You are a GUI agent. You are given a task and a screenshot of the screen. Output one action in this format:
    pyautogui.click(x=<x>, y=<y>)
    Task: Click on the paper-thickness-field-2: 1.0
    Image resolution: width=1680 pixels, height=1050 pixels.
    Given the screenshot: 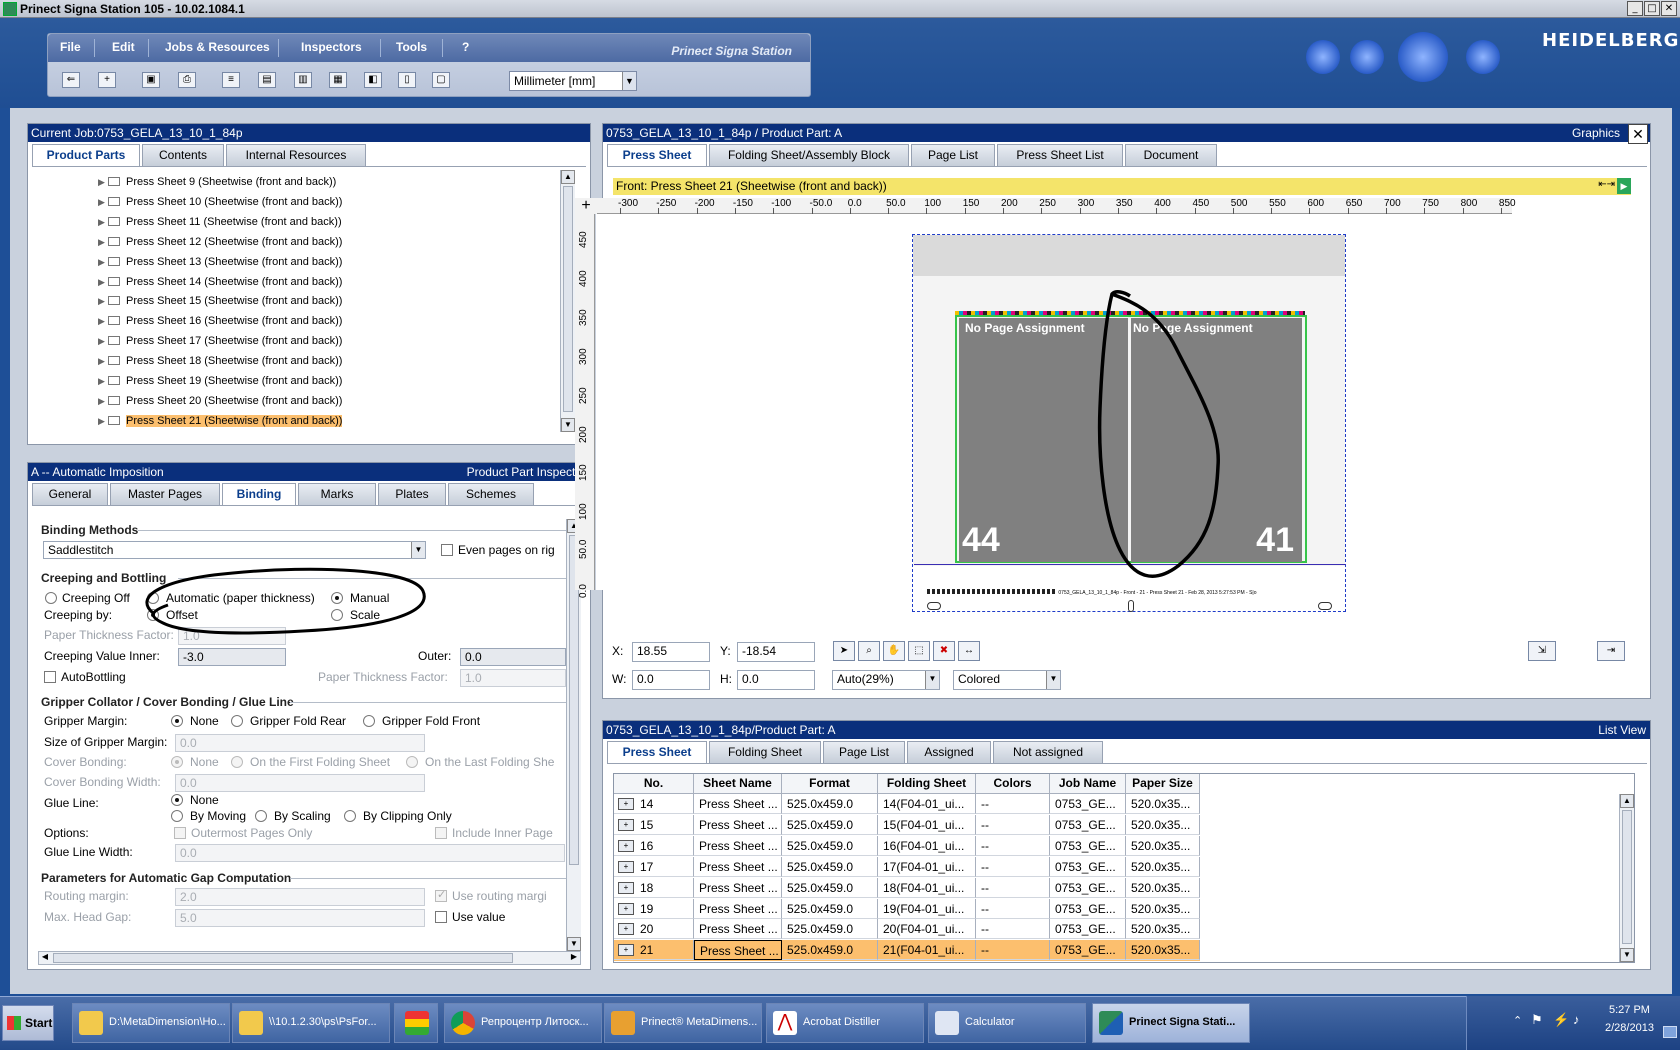 What is the action you would take?
    pyautogui.click(x=513, y=678)
    